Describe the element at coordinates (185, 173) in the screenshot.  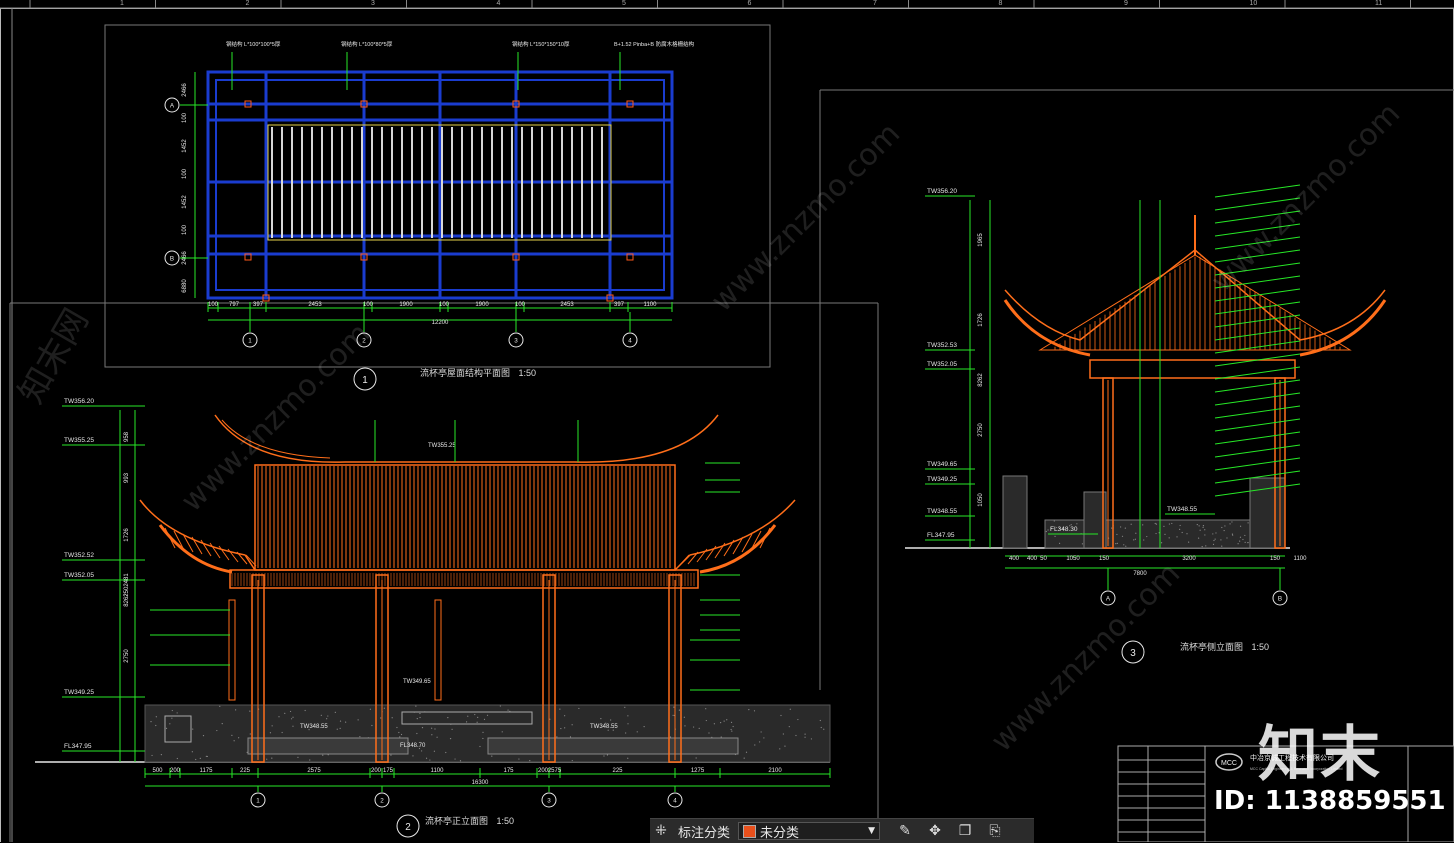
I see `plan-vdim-text: 100` at that location.